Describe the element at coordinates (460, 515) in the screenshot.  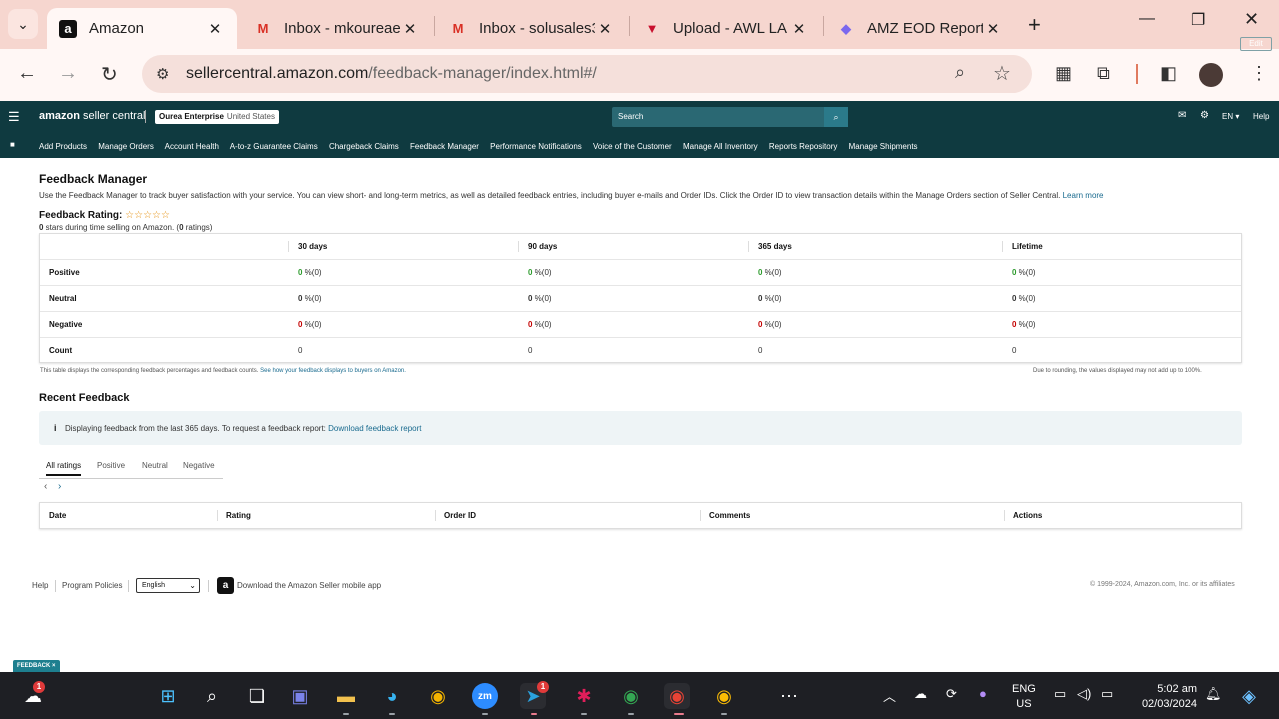
I see `column-header-order-id: Order ID` at that location.